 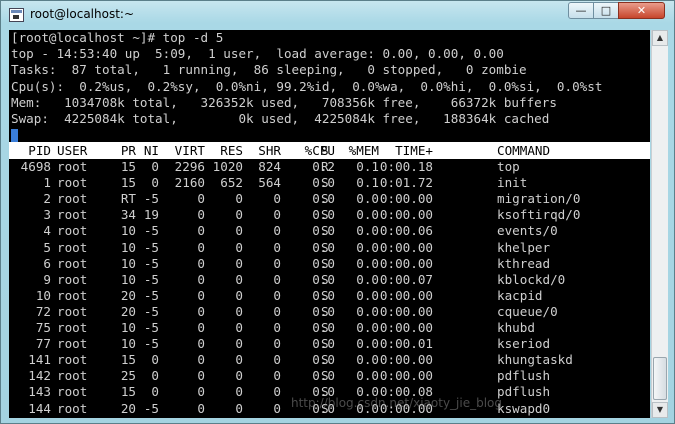 I want to click on scroll-down-arrow-icon: ▼, so click(x=660, y=410).